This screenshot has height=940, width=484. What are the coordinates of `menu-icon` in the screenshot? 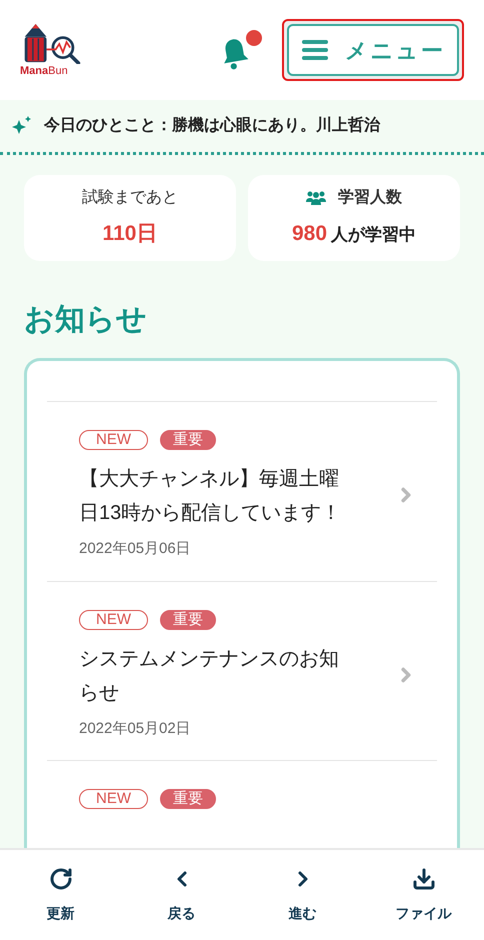 It's located at (315, 50).